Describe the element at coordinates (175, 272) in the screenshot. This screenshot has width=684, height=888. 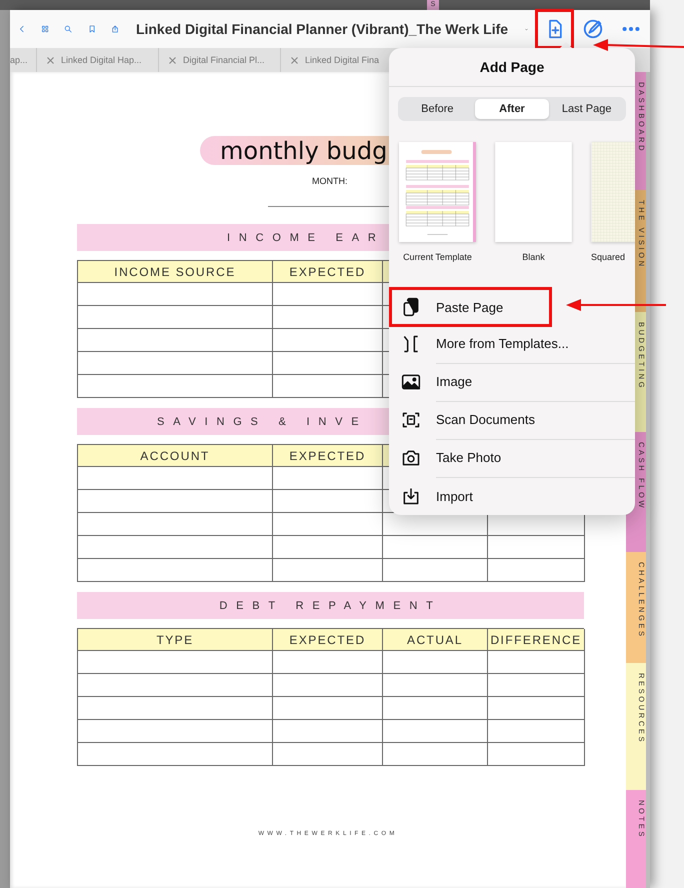
I see `column-header: INCOME SOURCE` at that location.